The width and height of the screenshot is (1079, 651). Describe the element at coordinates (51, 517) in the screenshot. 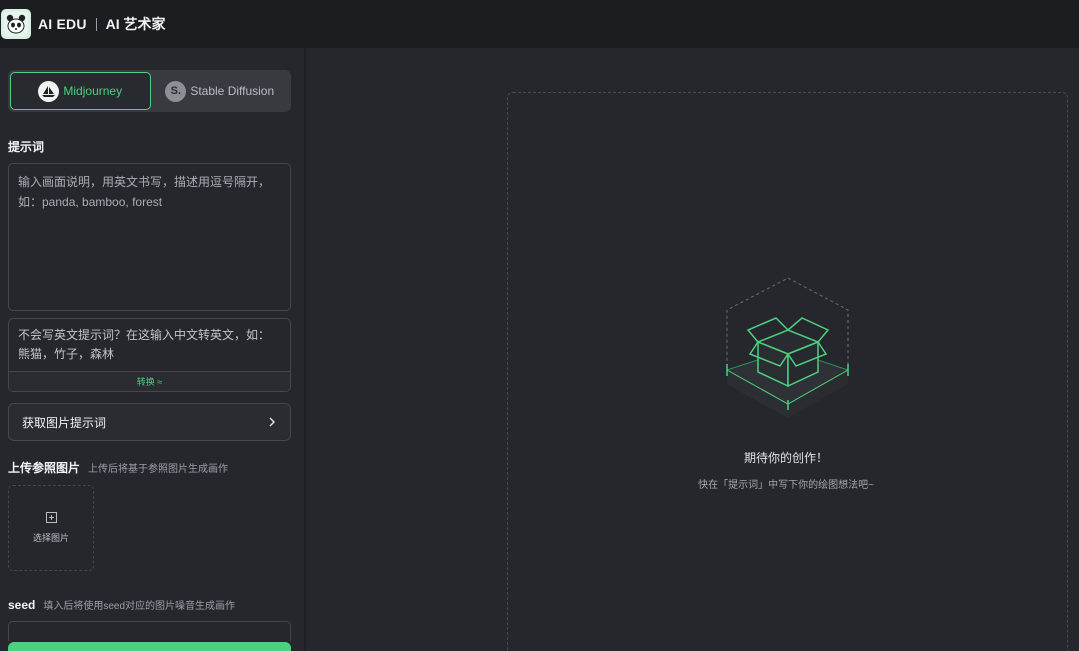

I see `image-upload-icon` at that location.